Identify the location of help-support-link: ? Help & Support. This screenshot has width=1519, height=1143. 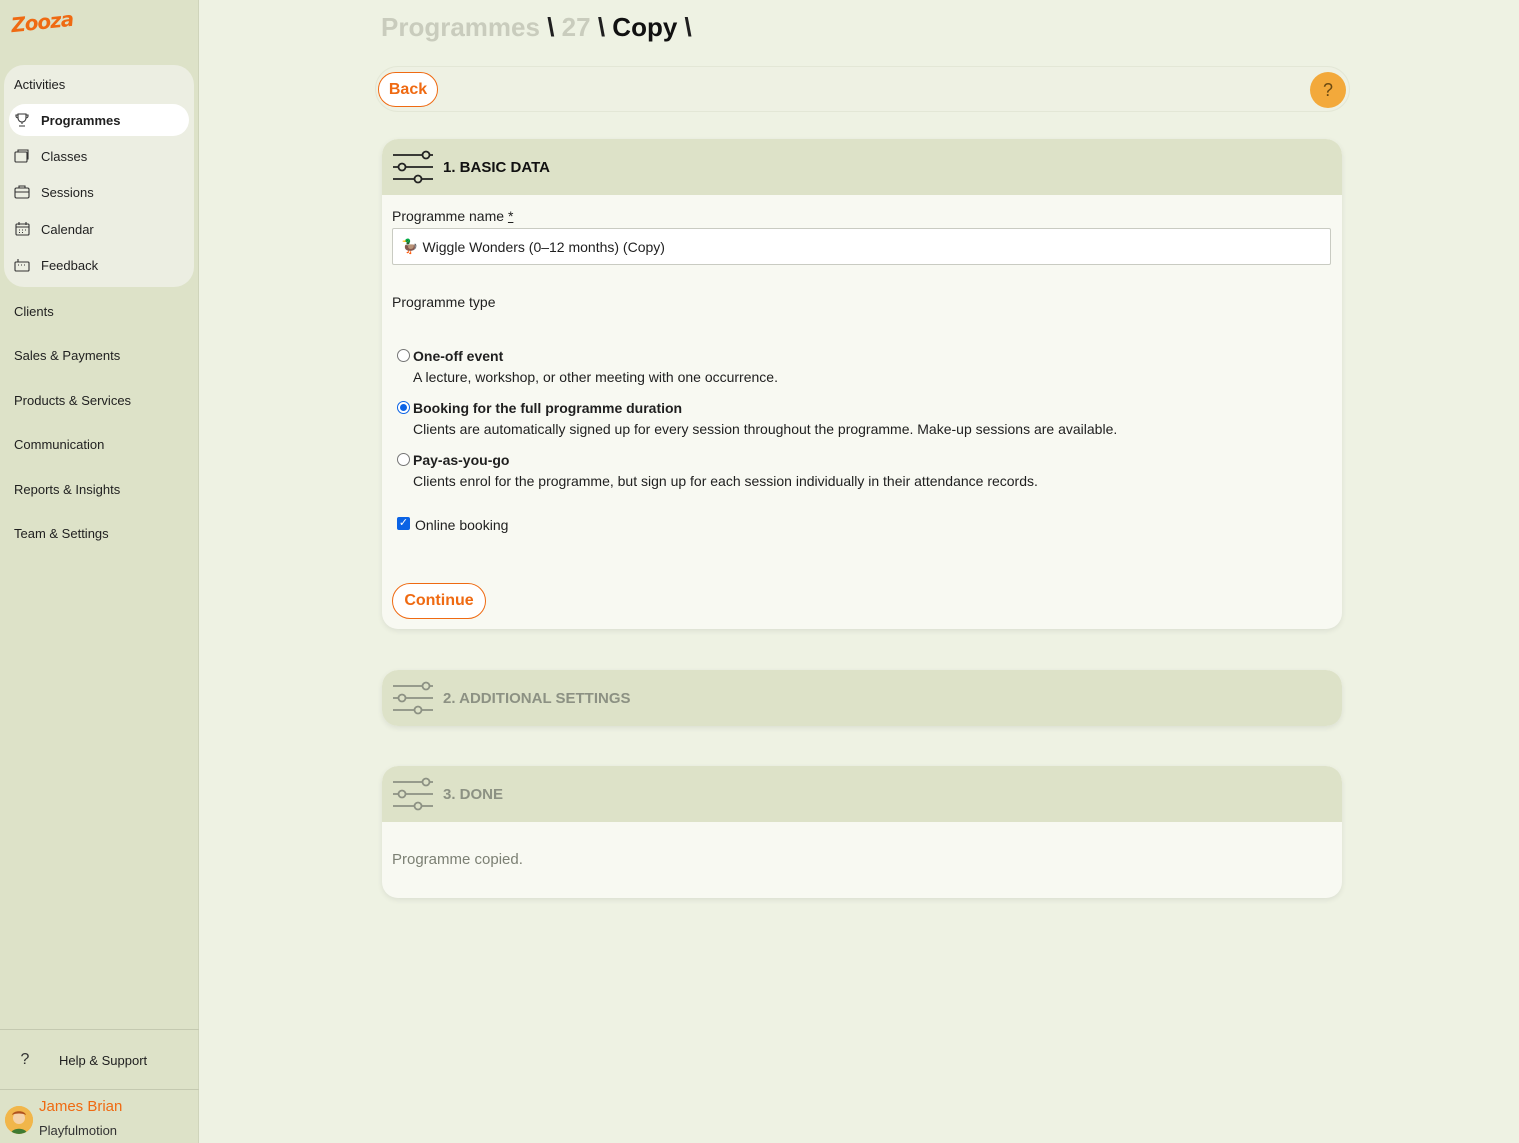
(99, 1060).